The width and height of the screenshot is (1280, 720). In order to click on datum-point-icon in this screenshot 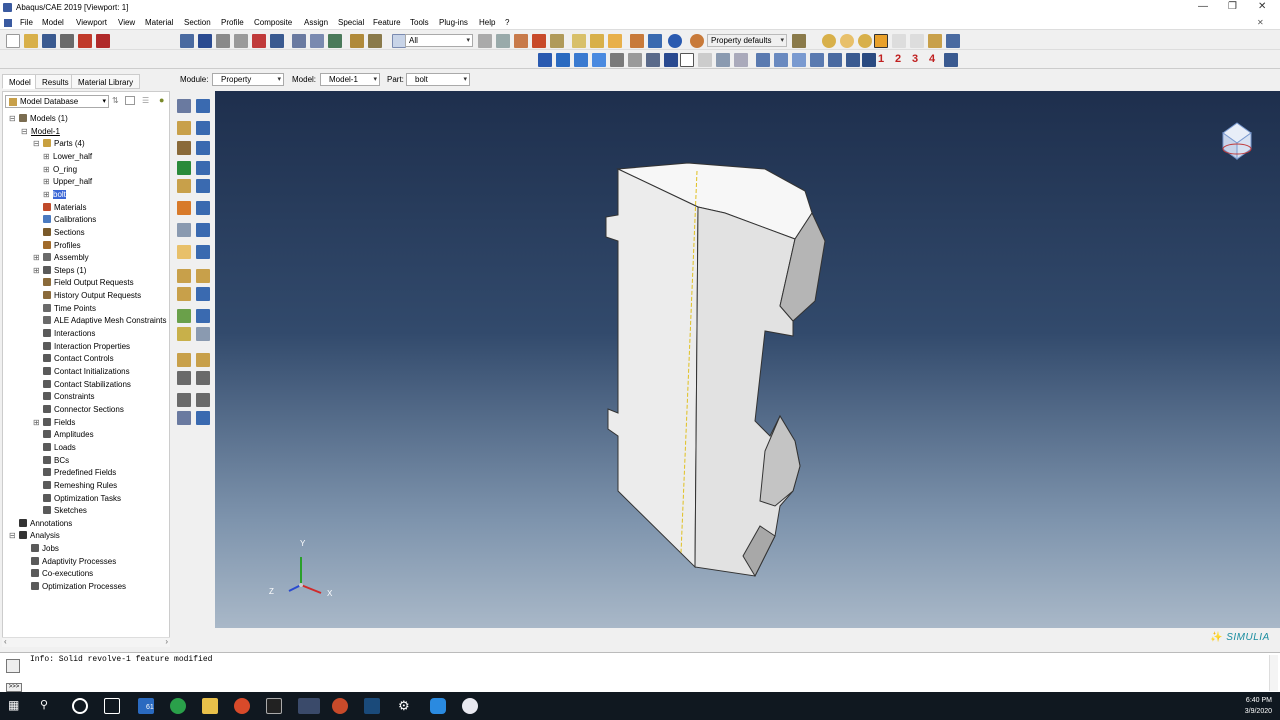, I will do `click(781, 60)`.